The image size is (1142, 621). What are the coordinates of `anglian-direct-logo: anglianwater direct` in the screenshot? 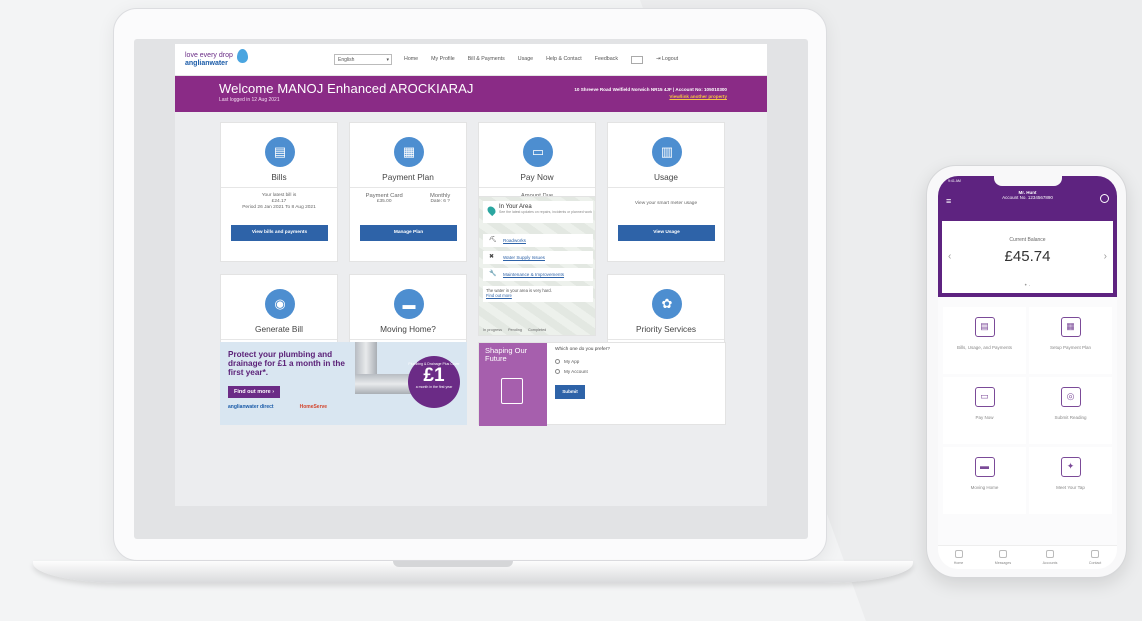 It's located at (251, 407).